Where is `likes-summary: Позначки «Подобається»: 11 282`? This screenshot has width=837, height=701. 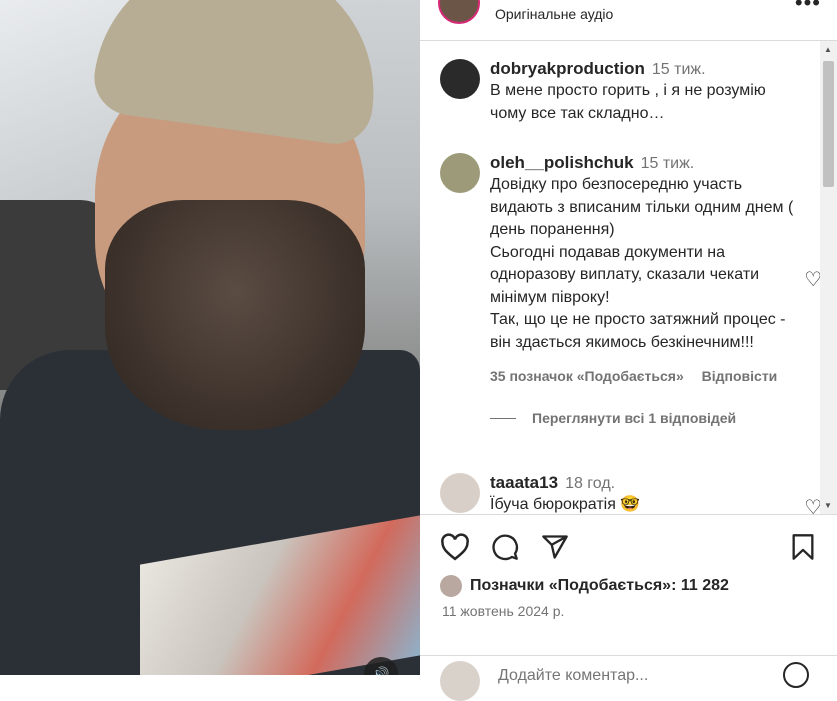
likes-summary: Позначки «Подобається»: 11 282 is located at coordinates (584, 586).